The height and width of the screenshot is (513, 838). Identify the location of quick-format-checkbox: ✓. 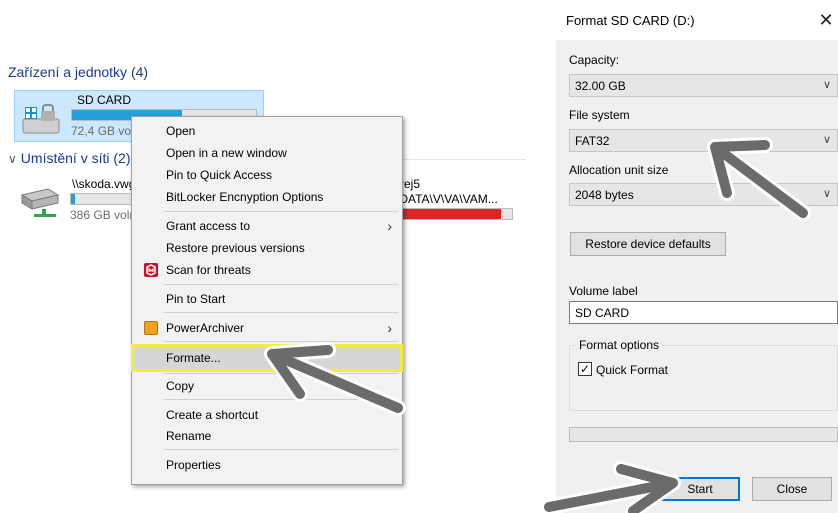
(585, 369).